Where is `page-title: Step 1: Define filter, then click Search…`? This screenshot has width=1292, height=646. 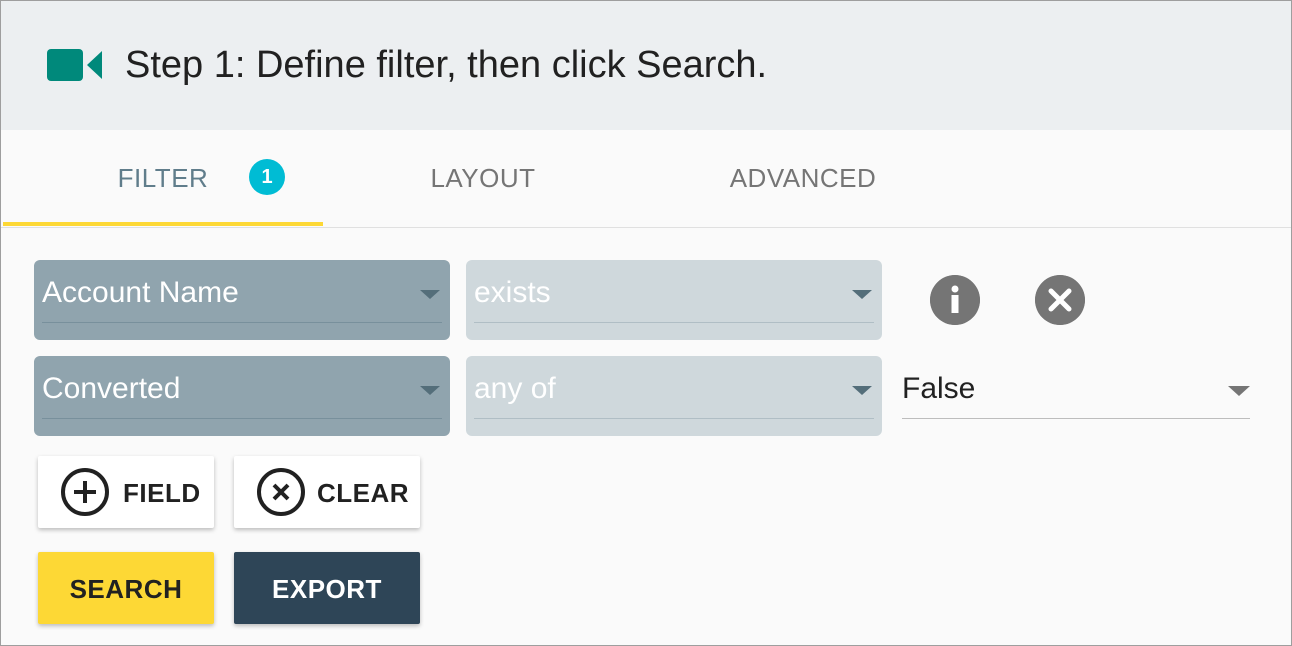 page-title: Step 1: Define filter, then click Search… is located at coordinates (446, 65).